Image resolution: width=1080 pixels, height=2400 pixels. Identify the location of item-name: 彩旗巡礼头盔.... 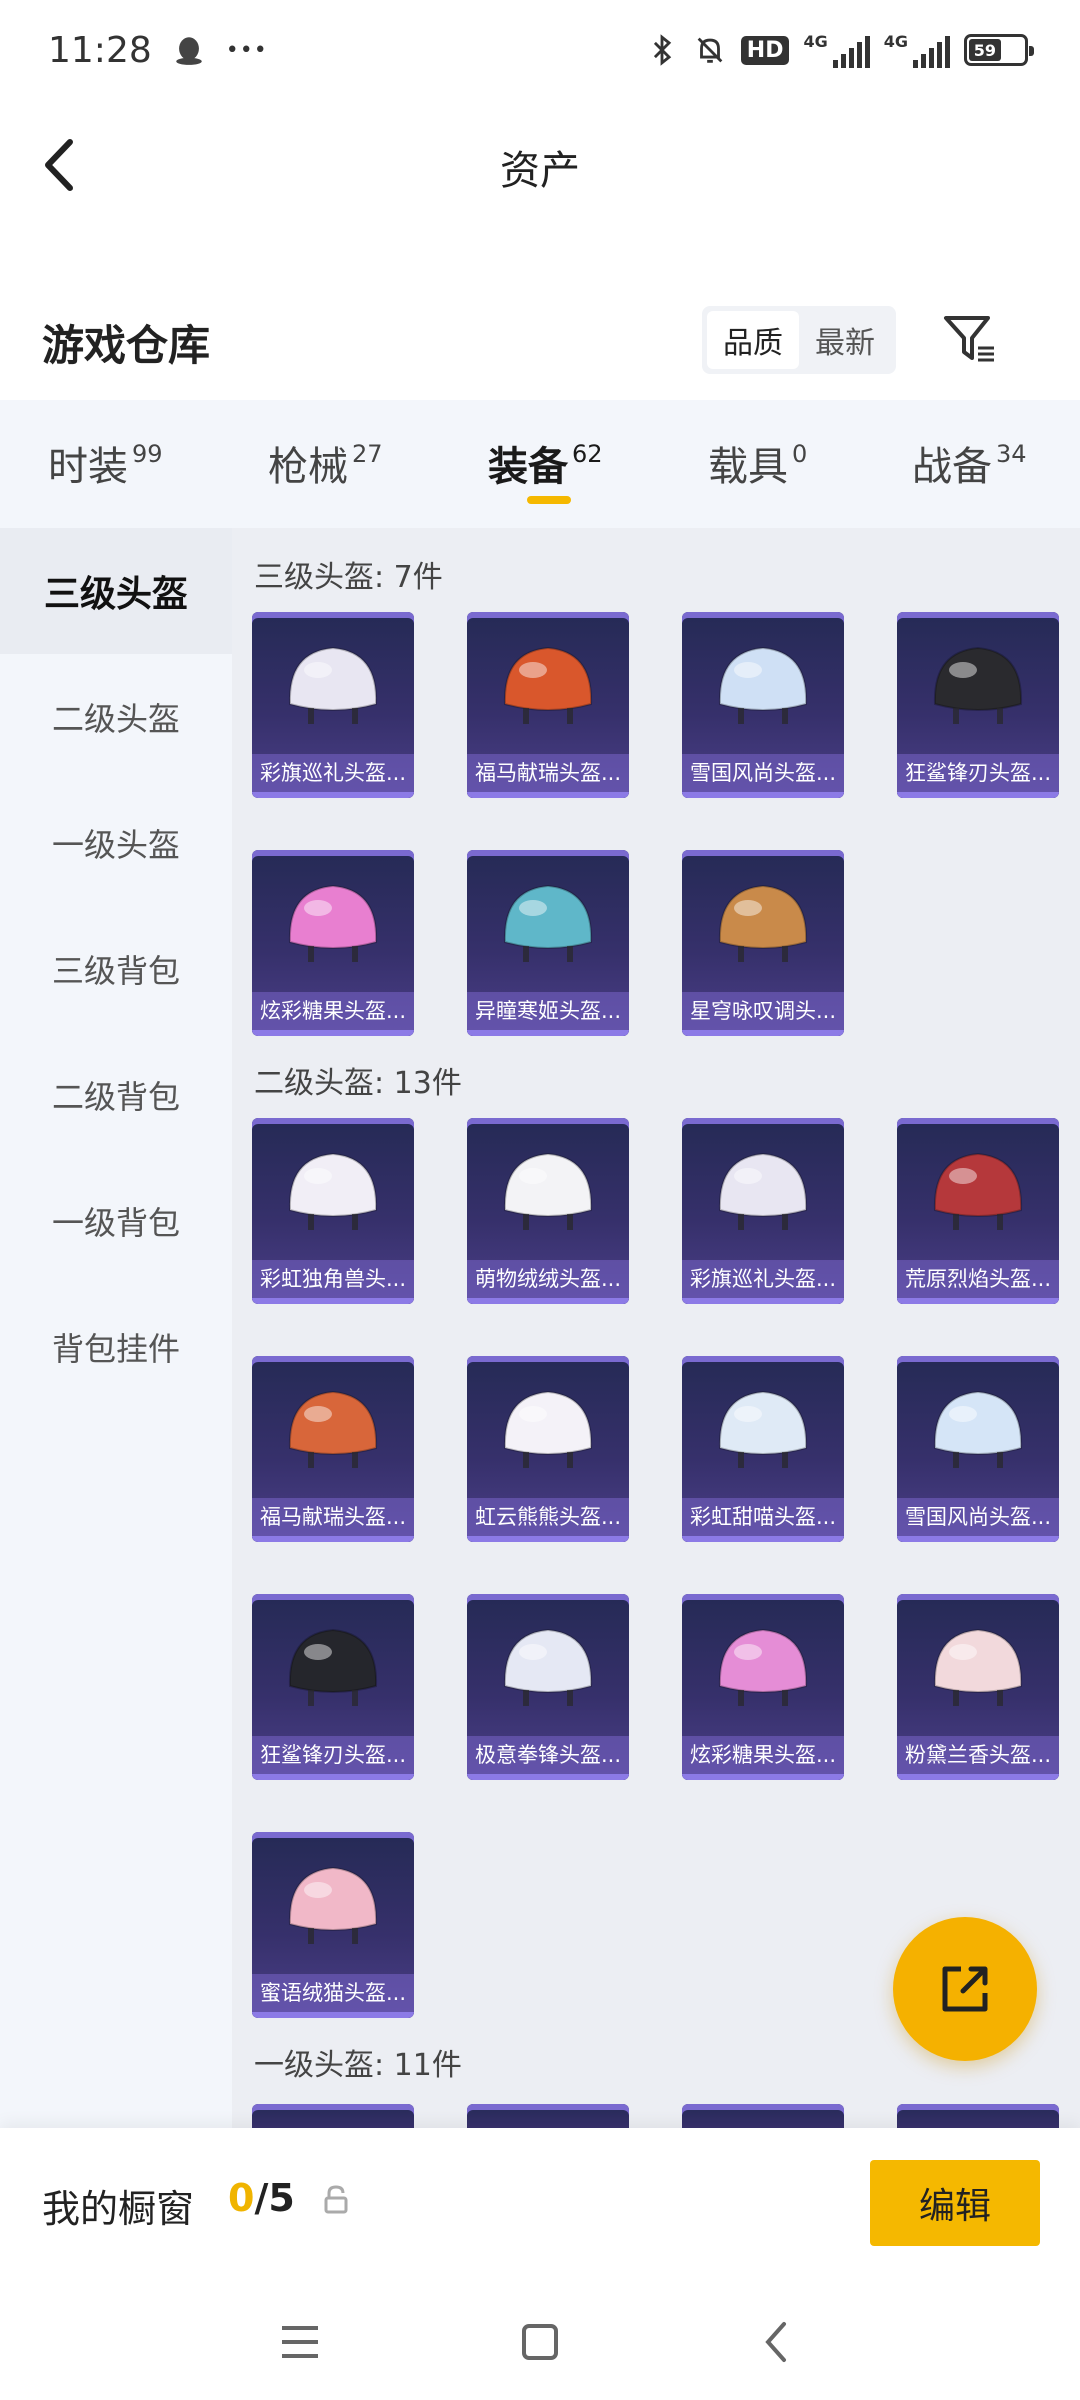
(763, 1279).